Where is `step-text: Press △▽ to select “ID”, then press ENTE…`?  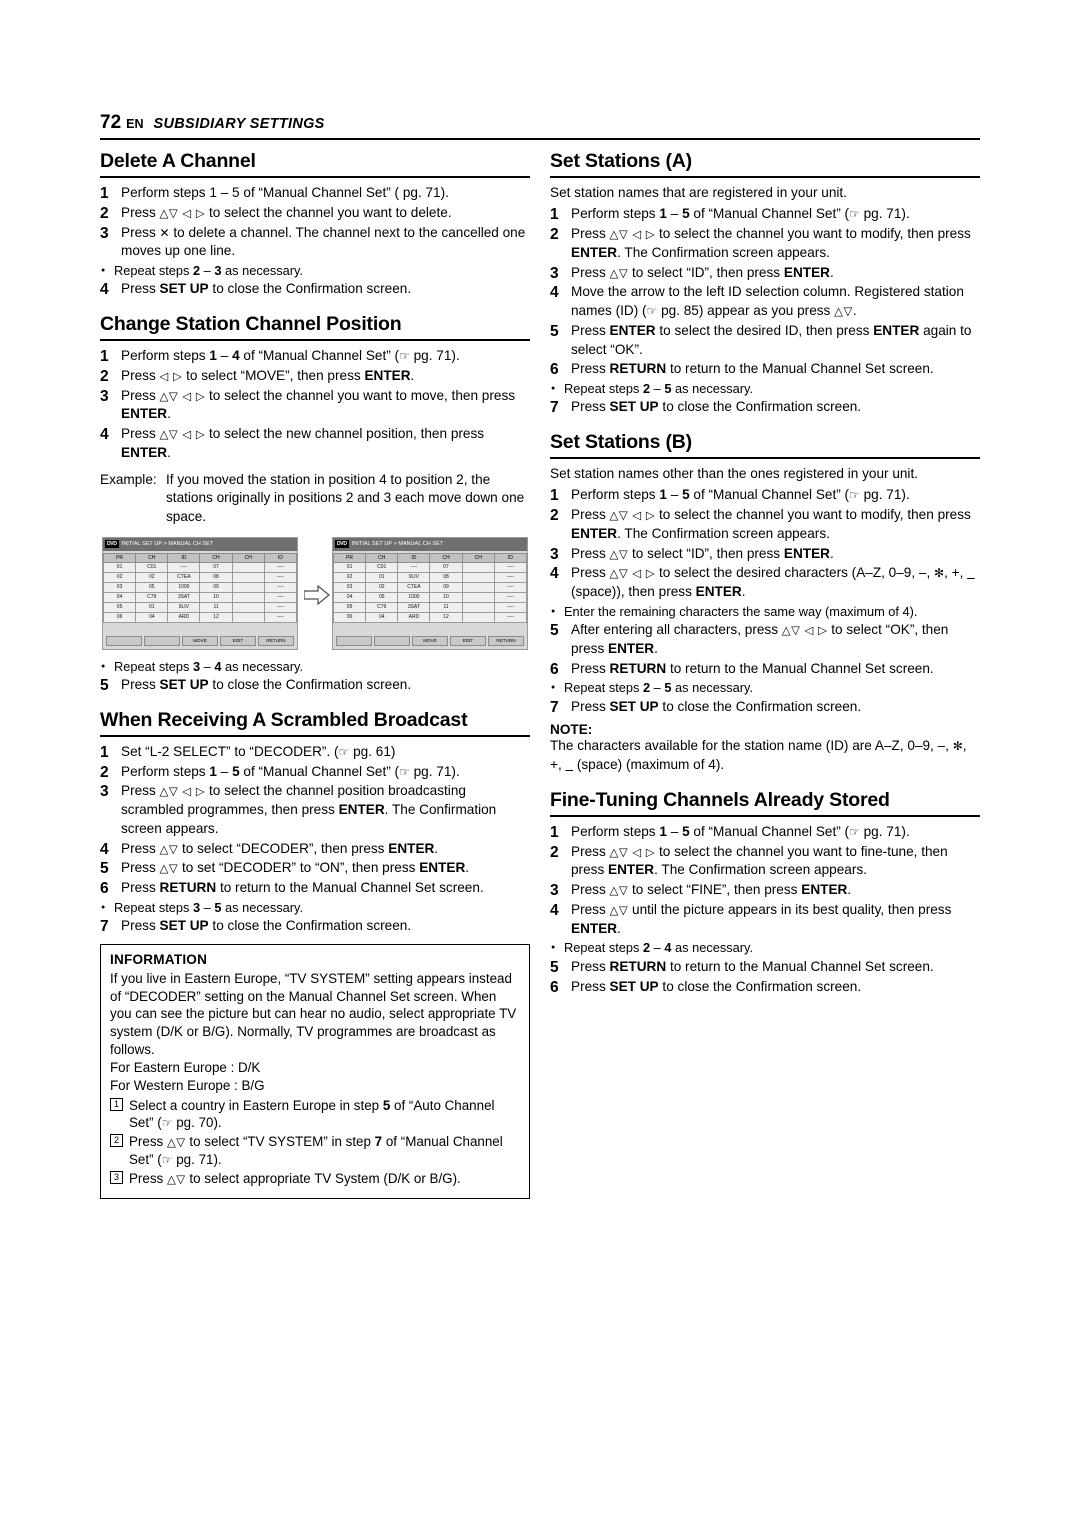
step-text: Press △▽ to select “ID”, then press ENTE… is located at coordinates (702, 553).